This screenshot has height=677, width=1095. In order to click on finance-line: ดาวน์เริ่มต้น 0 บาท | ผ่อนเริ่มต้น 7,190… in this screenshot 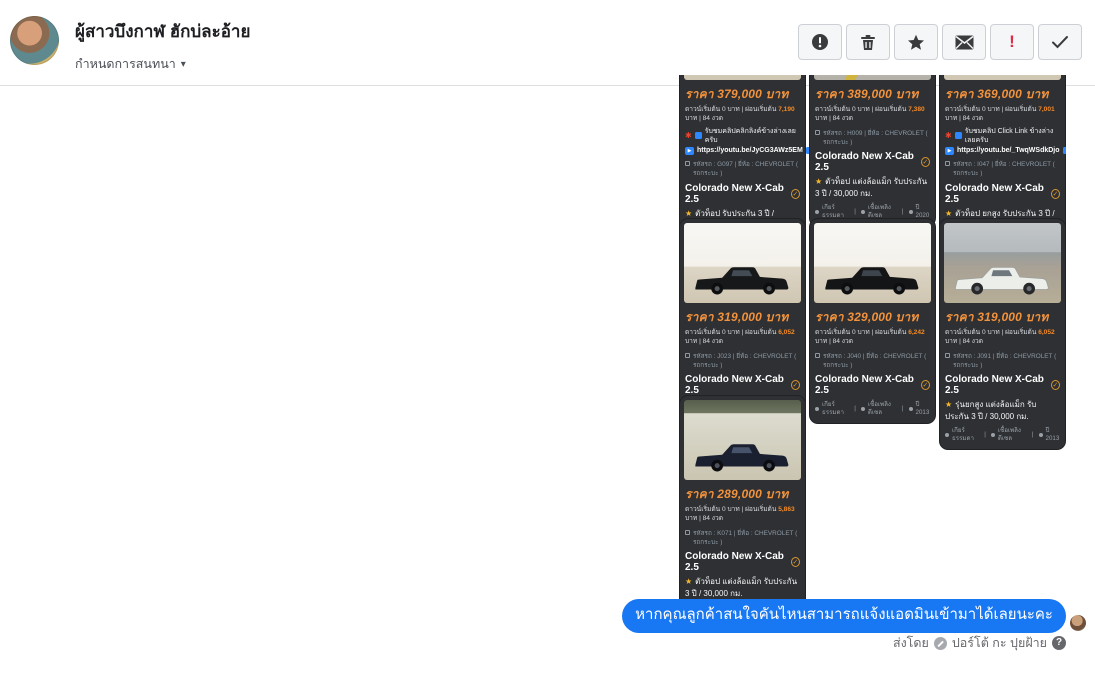, I will do `click(740, 114)`.